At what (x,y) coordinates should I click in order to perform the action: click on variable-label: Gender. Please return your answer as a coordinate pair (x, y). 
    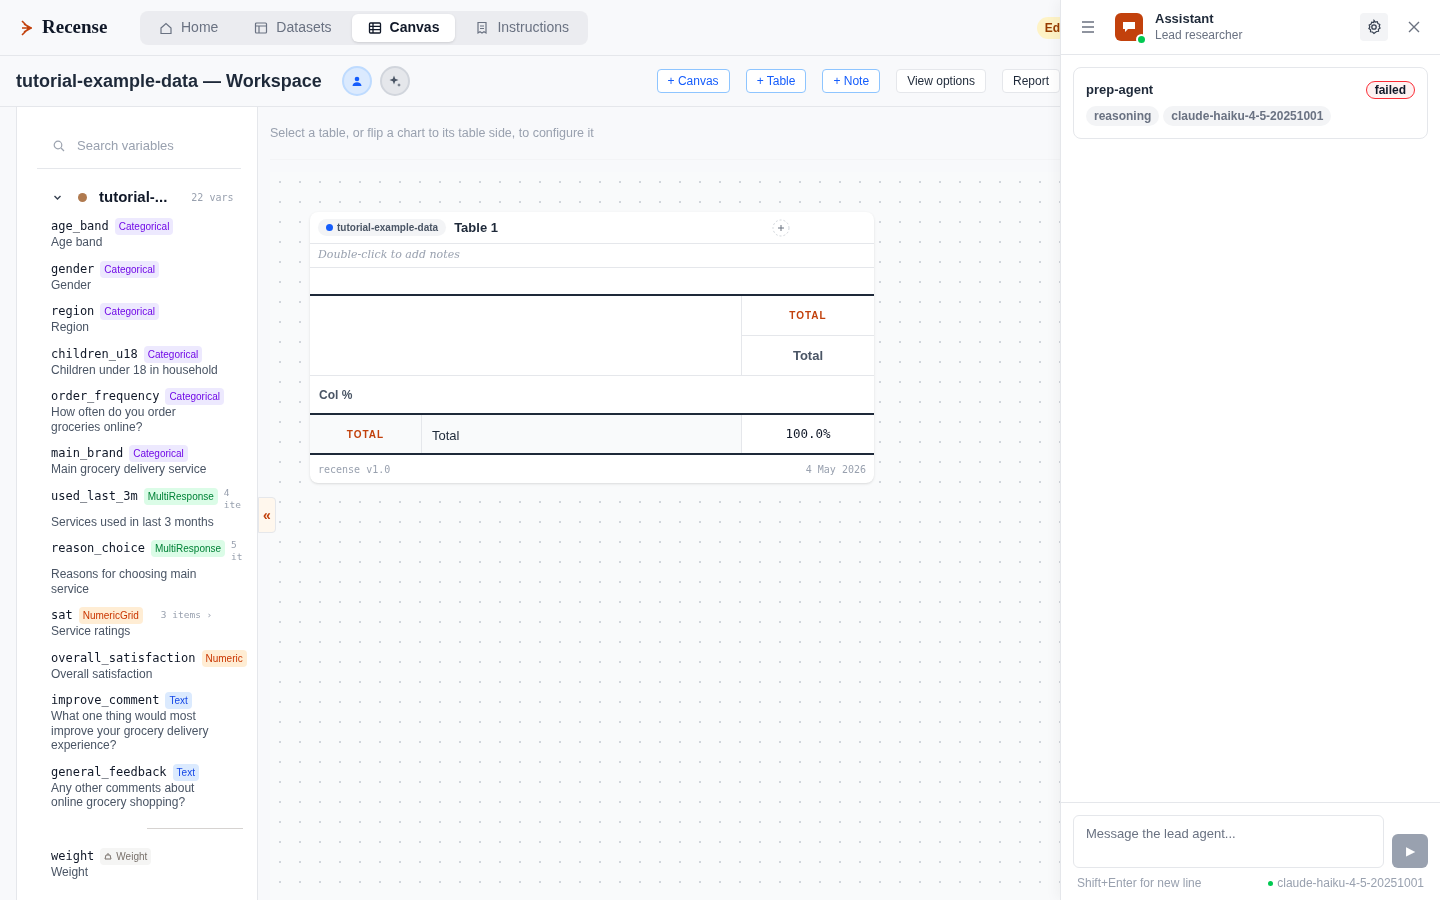
    Looking at the image, I should click on (72, 284).